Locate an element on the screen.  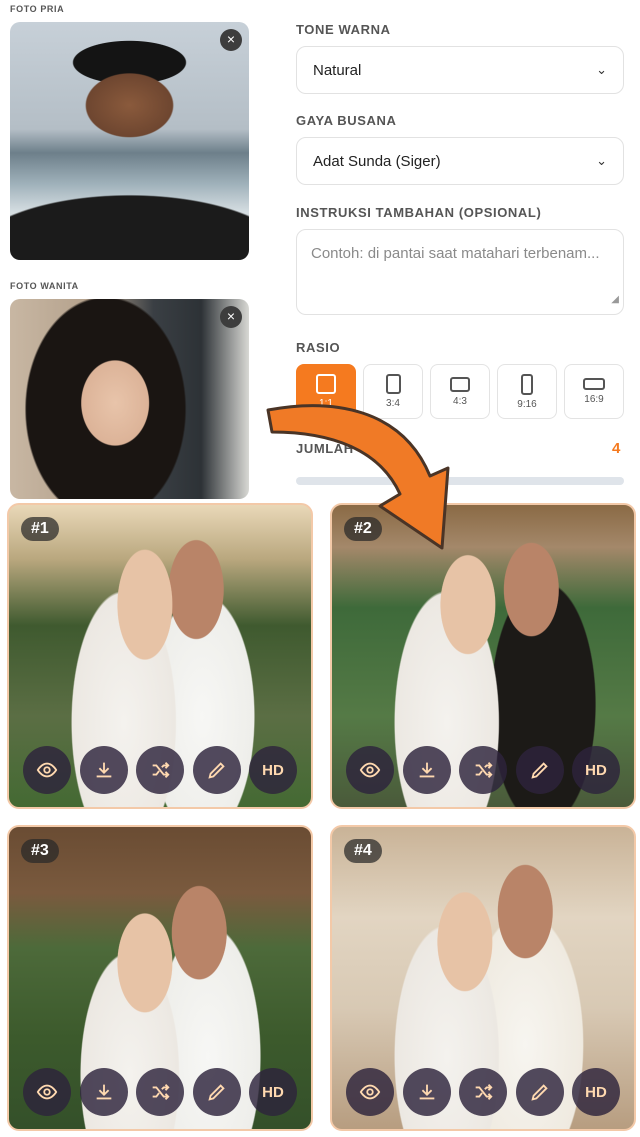
ratio-label: 16:9 is located at coordinates (594, 399).